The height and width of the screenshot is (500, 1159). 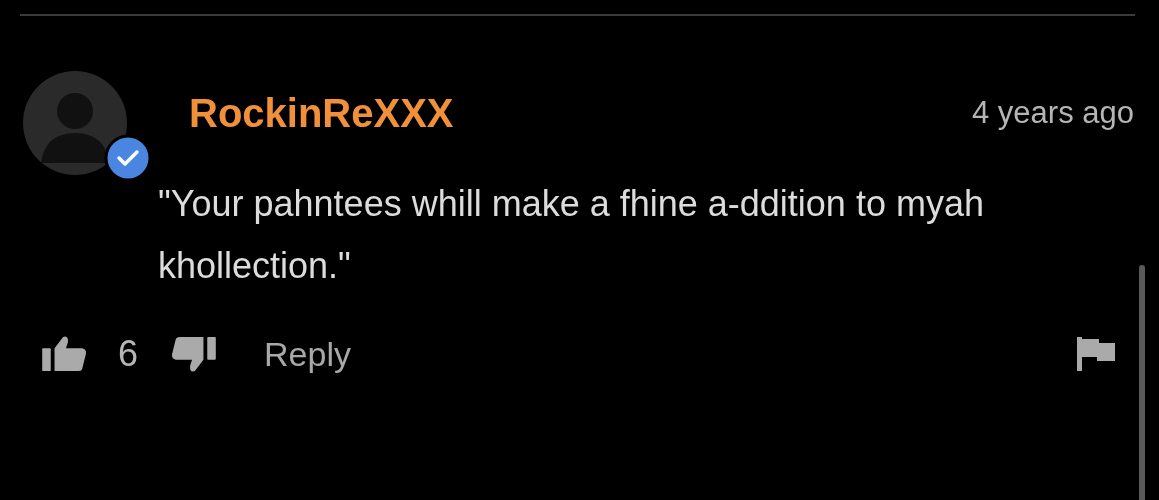 What do you see at coordinates (65, 354) in the screenshot?
I see `thumbs-up-icon` at bounding box center [65, 354].